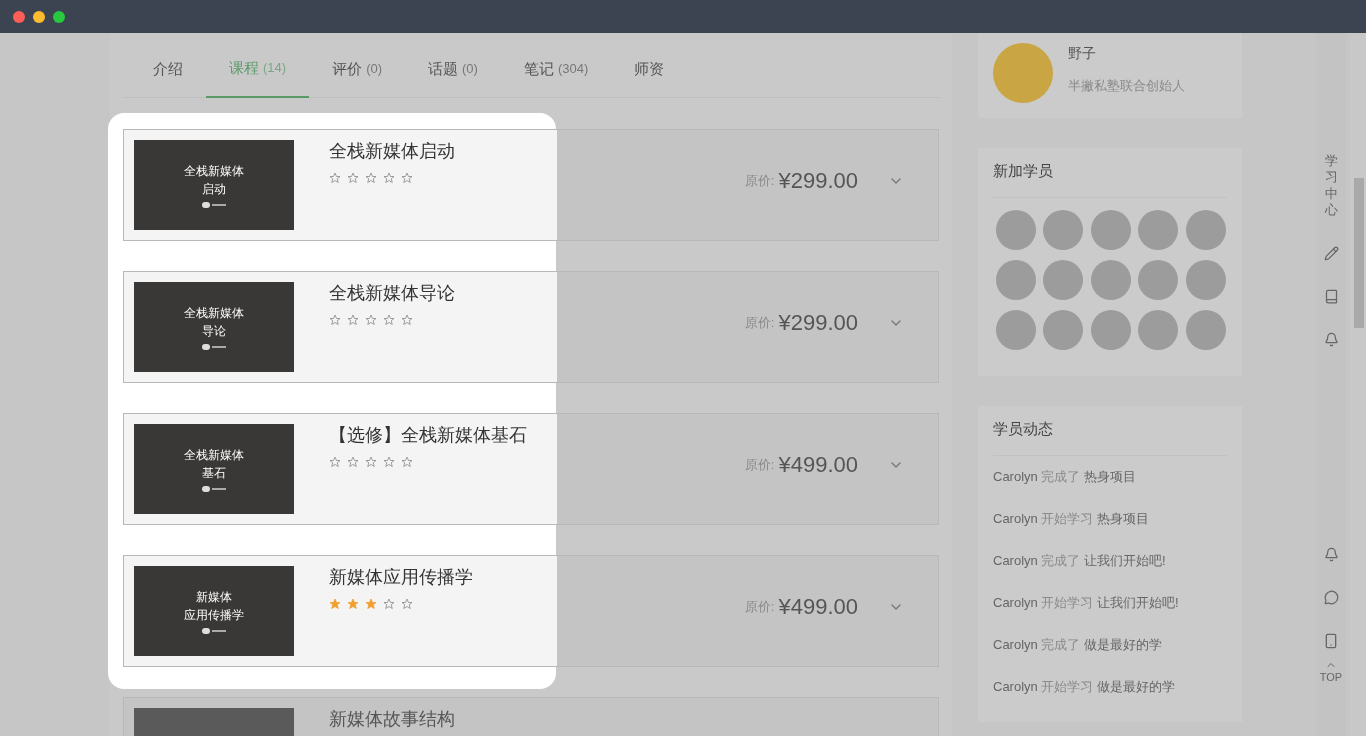 The image size is (1366, 736). Describe the element at coordinates (1080, 560) in the screenshot. I see `activity-entry: Carolyn 完成了 让我们开始吧!` at that location.